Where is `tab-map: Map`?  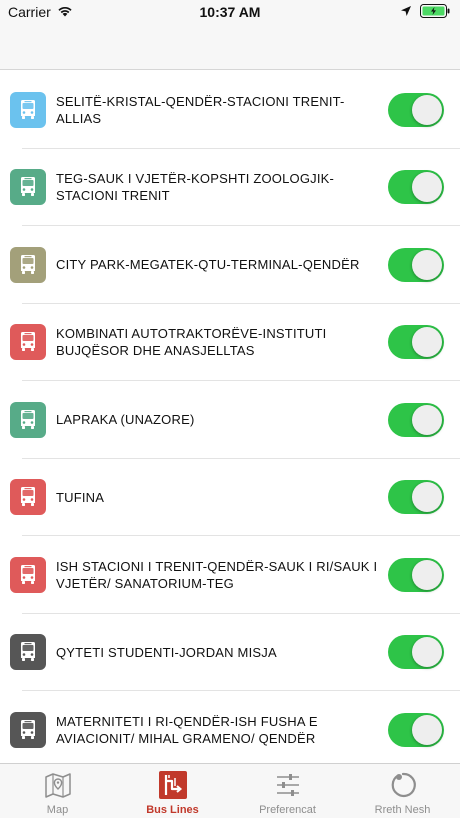 tab-map: Map is located at coordinates (57, 791).